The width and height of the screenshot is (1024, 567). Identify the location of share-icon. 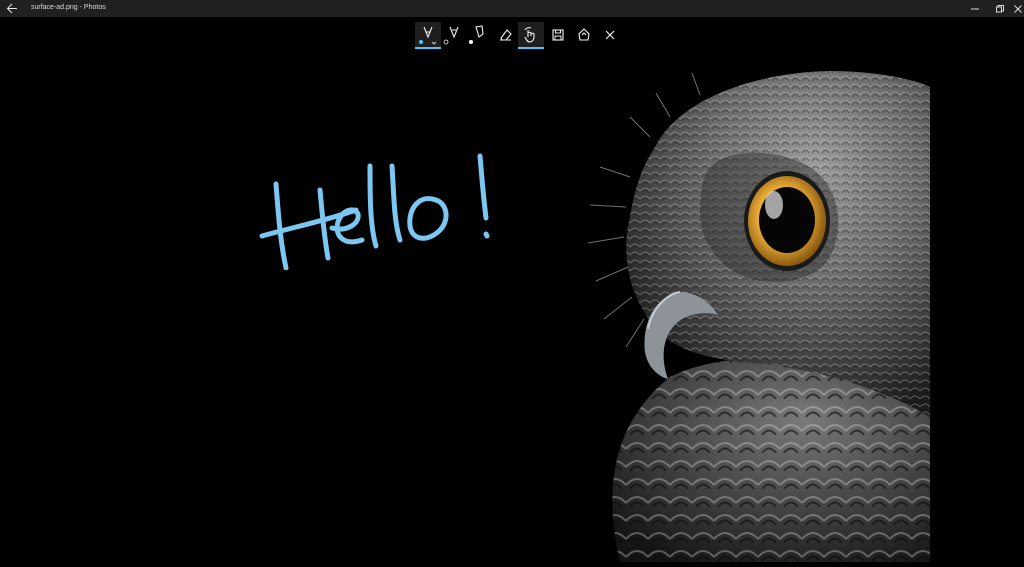
(584, 34).